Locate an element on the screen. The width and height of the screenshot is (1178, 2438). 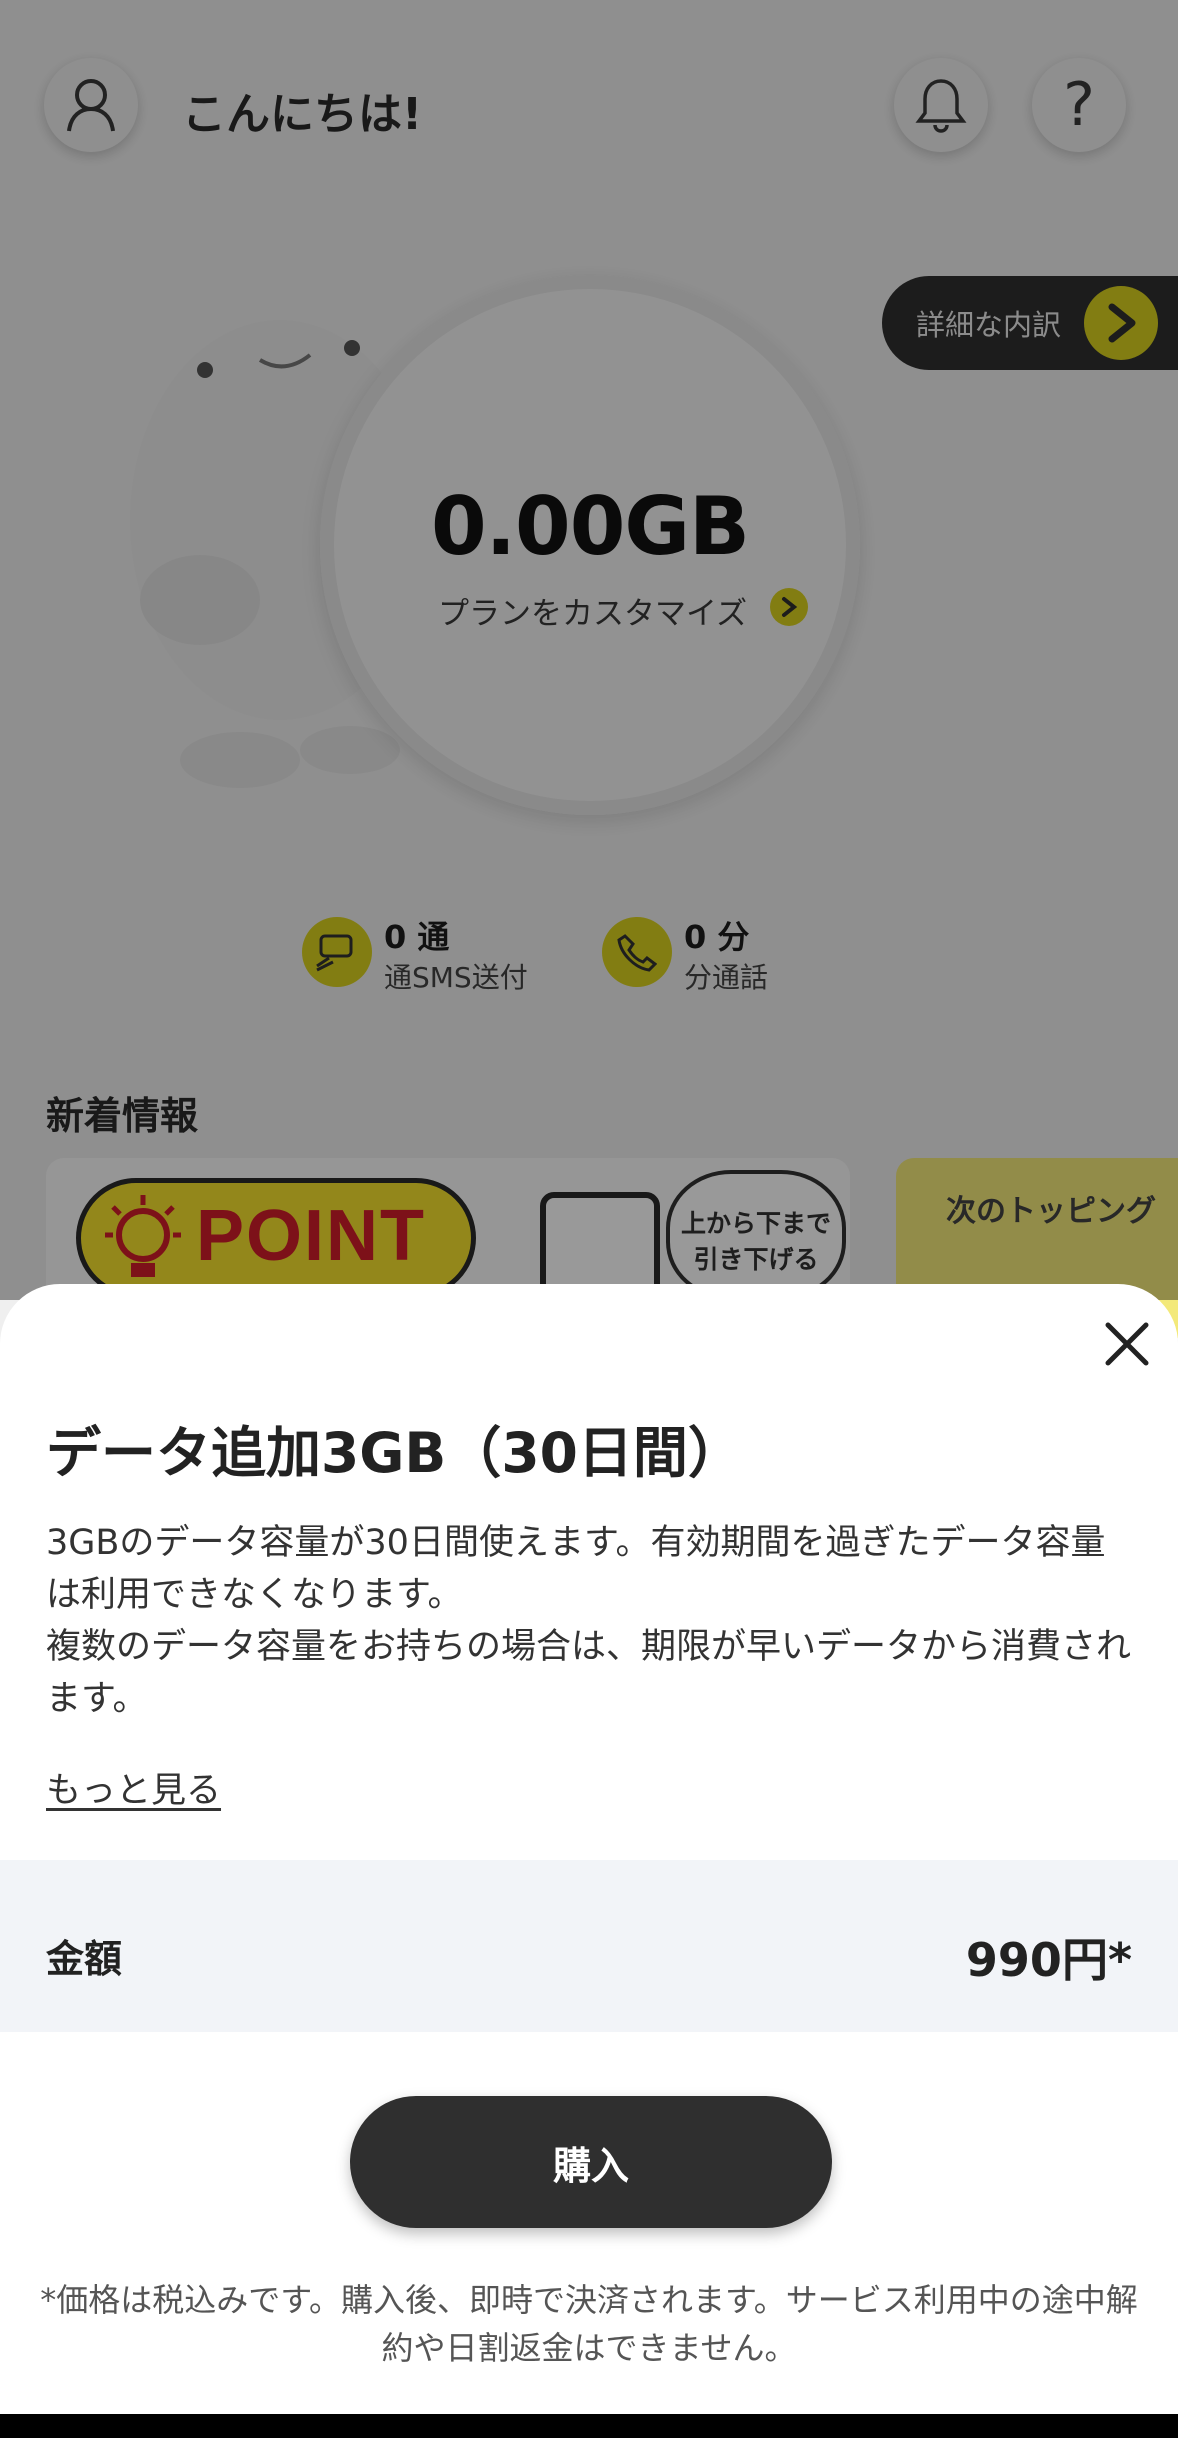
close-button is located at coordinates (1127, 1344).